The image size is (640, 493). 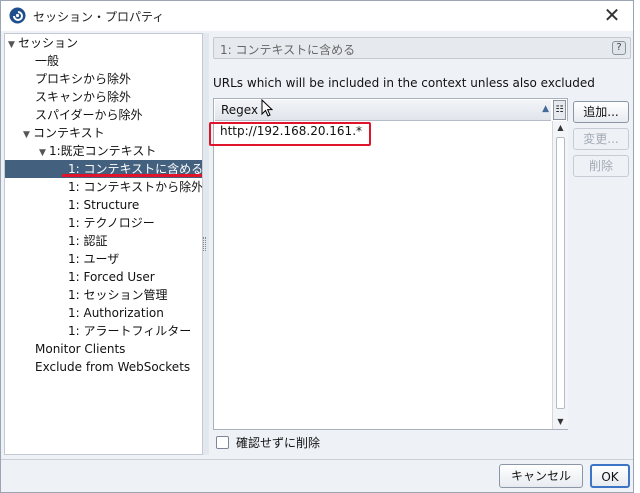 I want to click on scroll-down-icon: ▼, so click(x=560, y=422).